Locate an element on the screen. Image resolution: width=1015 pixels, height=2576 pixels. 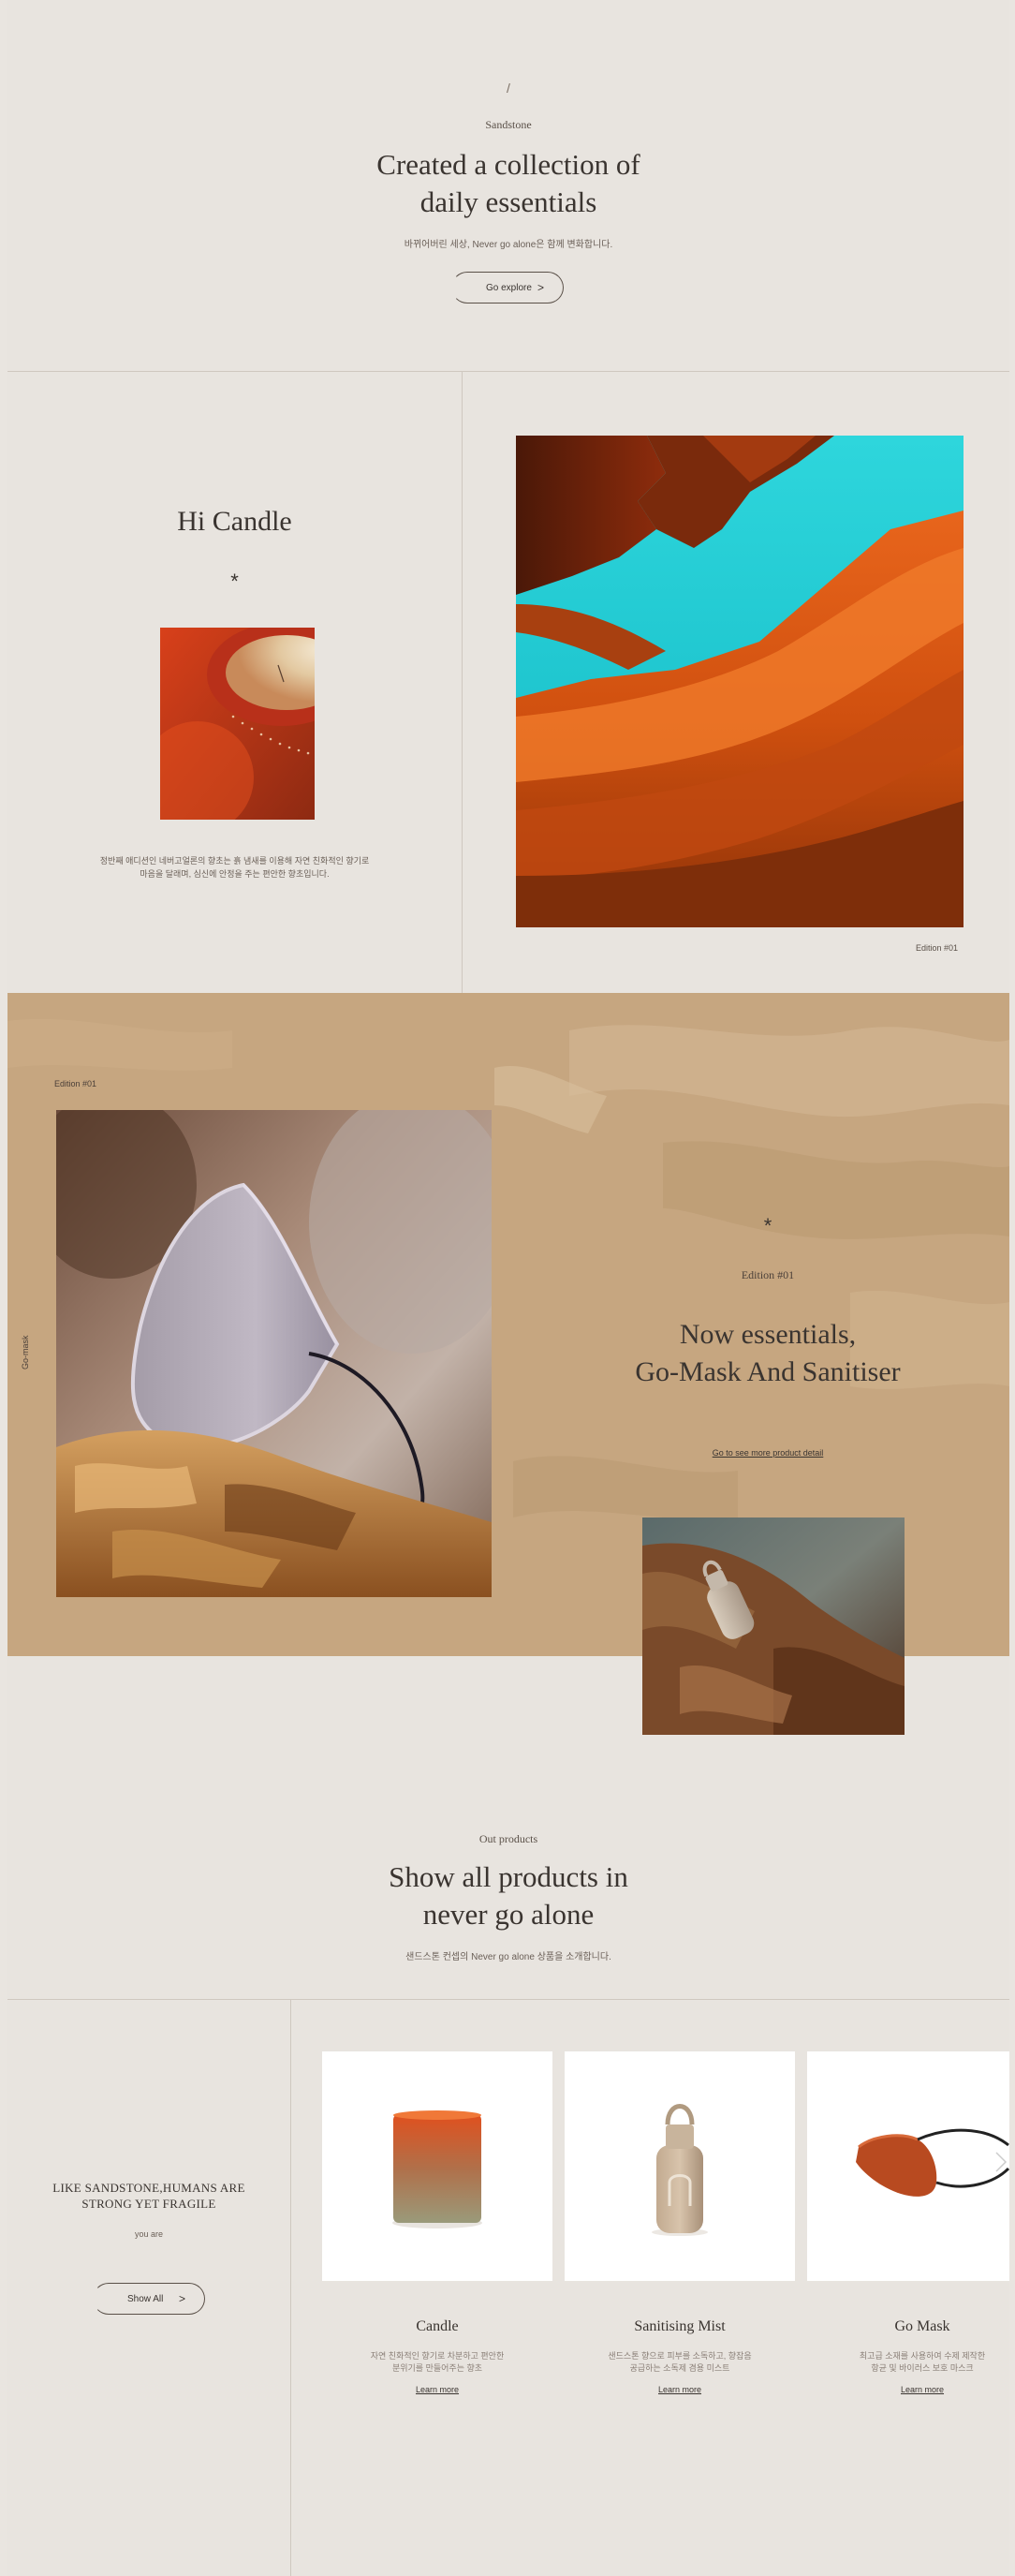
edition-top-label: Edition #01 is located at coordinates (76, 1083).